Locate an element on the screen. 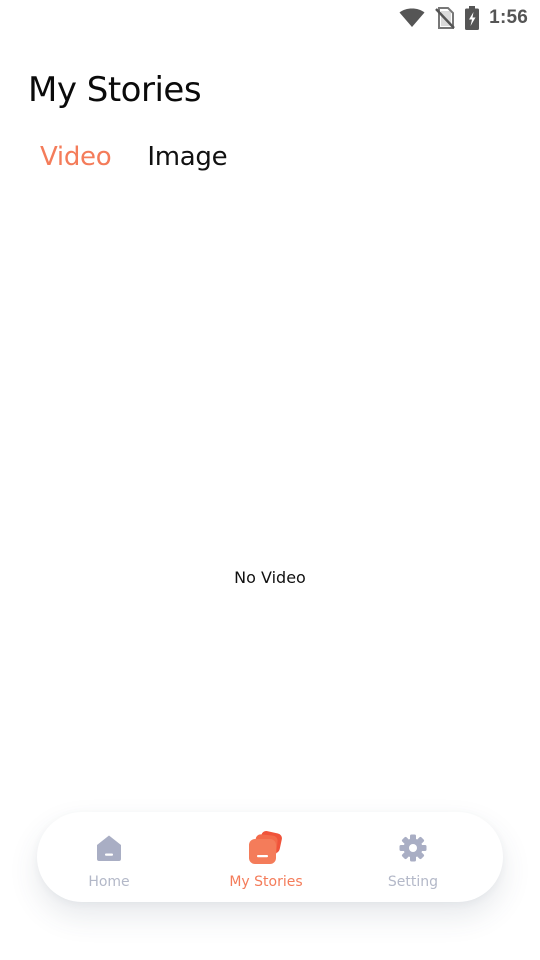 The width and height of the screenshot is (540, 960). status-icons: 1:56 is located at coordinates (463, 18).